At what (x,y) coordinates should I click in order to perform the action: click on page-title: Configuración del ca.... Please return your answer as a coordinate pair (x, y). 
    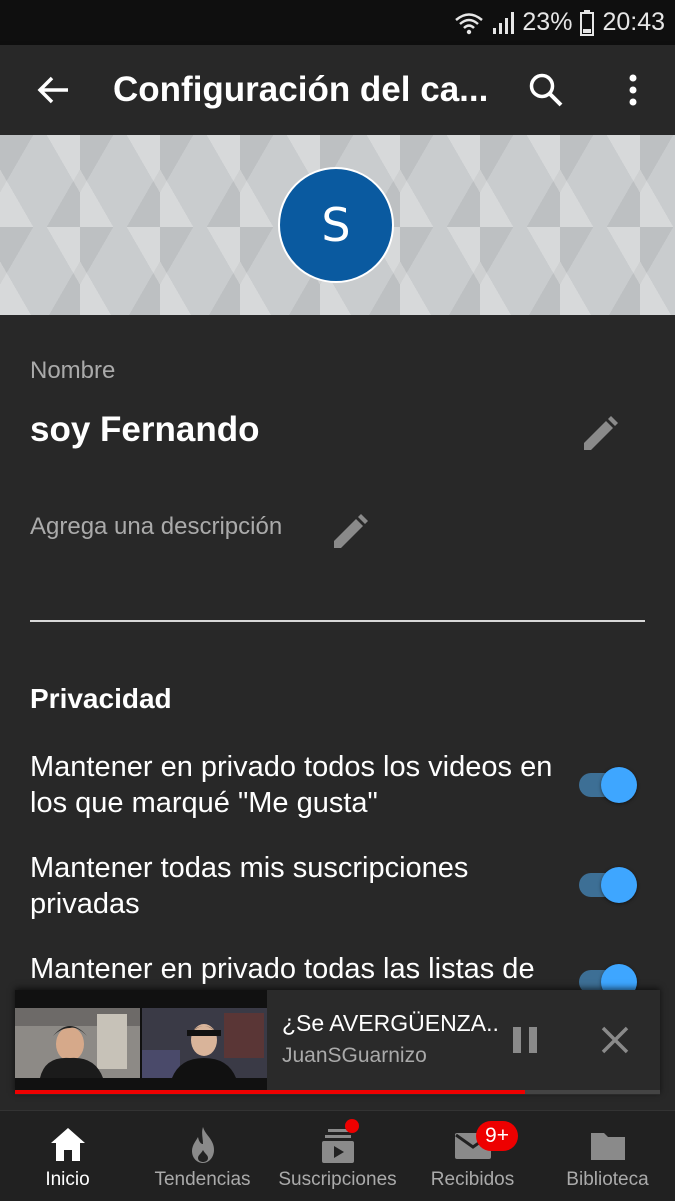
    Looking at the image, I should click on (301, 89).